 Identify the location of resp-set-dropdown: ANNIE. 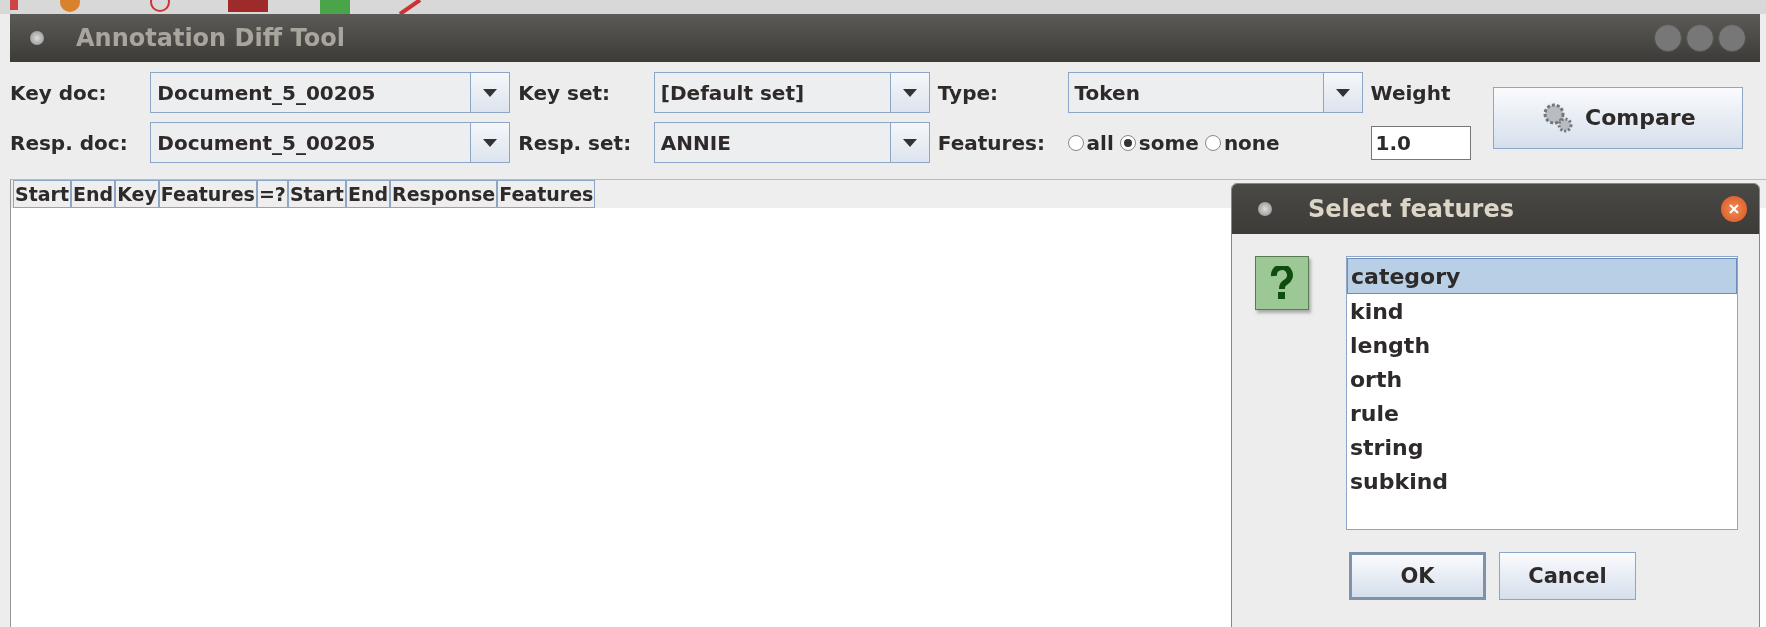
(791, 142).